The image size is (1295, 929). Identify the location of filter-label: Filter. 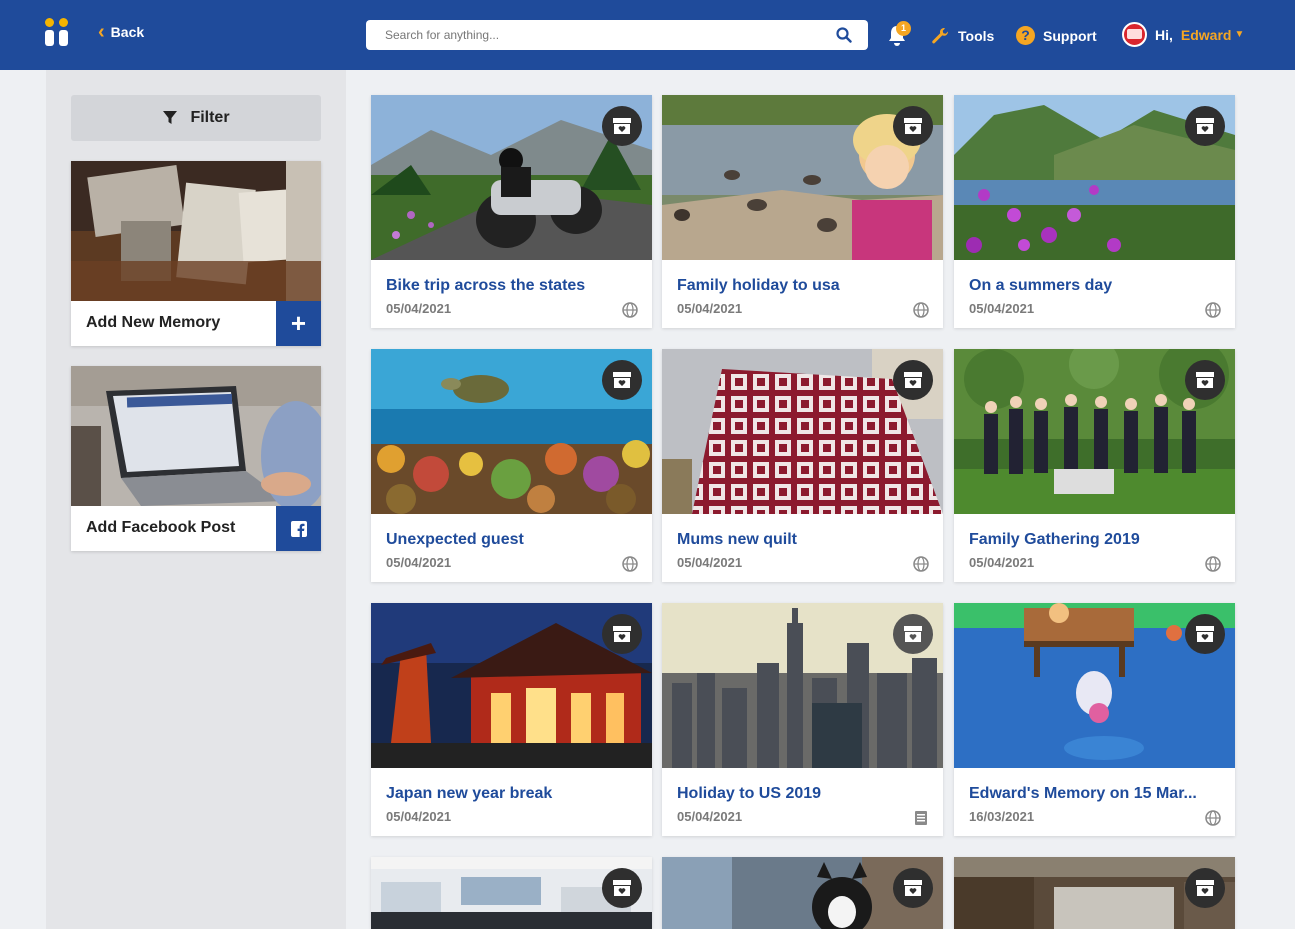
(210, 117).